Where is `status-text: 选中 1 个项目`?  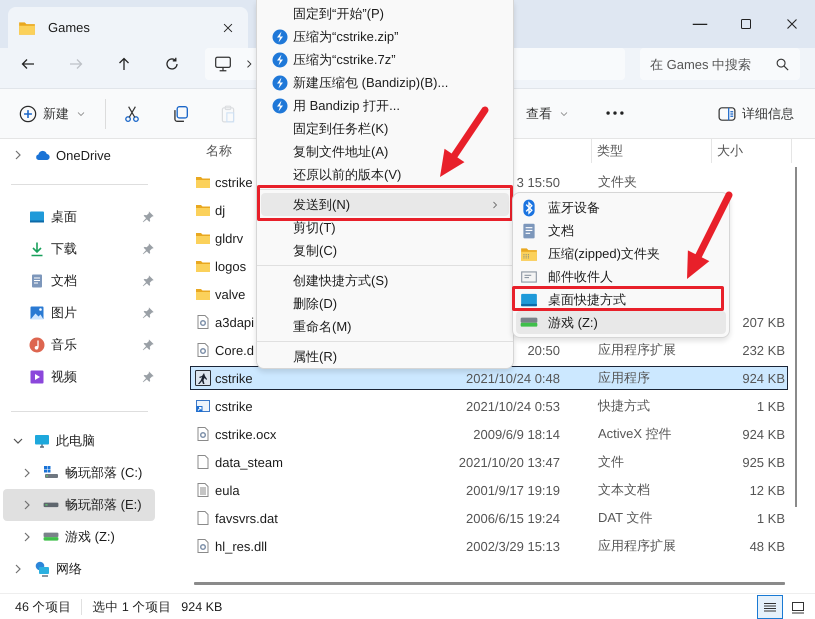
status-text: 选中 1 个项目 is located at coordinates (132, 607).